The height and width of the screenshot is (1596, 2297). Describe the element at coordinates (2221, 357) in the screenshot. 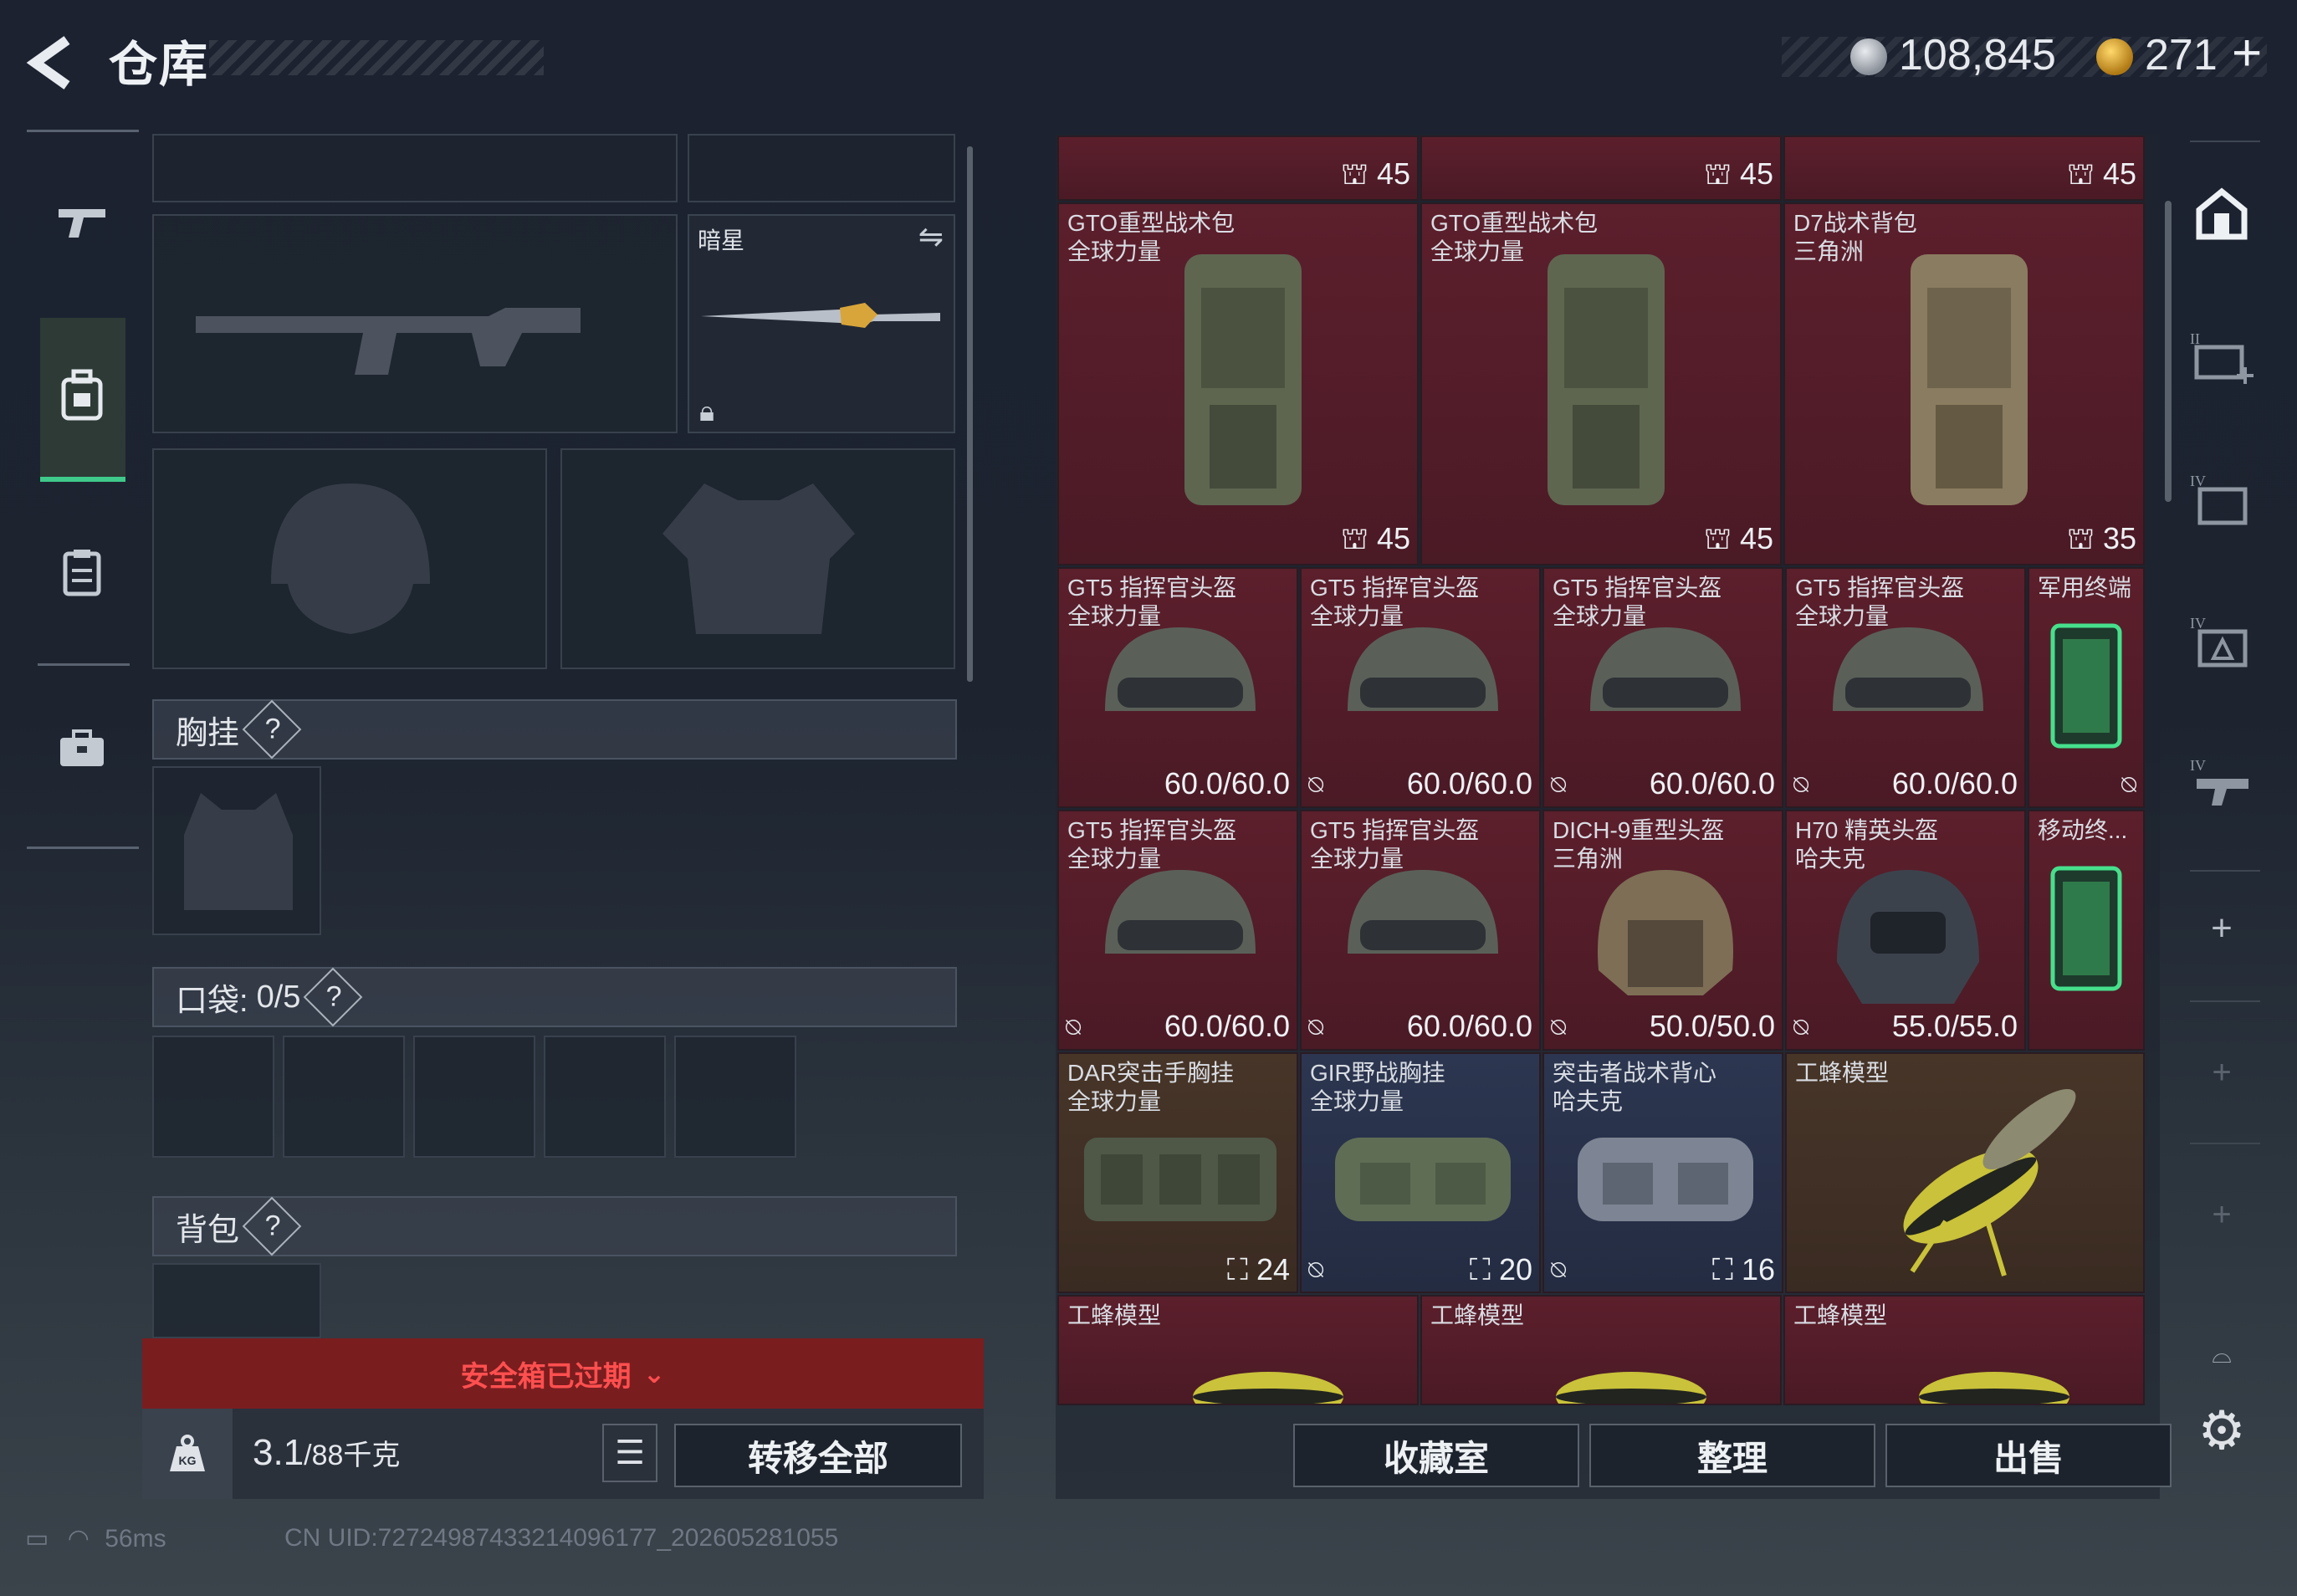

I see `add-case-icon: II` at that location.